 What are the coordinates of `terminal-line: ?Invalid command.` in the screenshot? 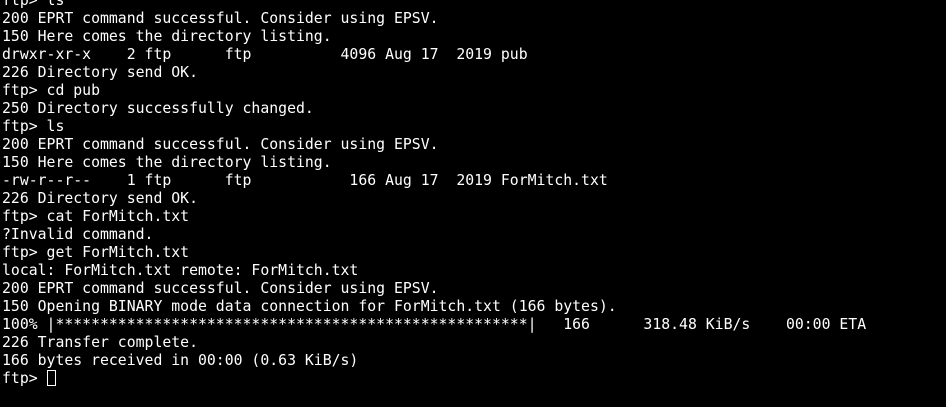 It's located at (78, 234).